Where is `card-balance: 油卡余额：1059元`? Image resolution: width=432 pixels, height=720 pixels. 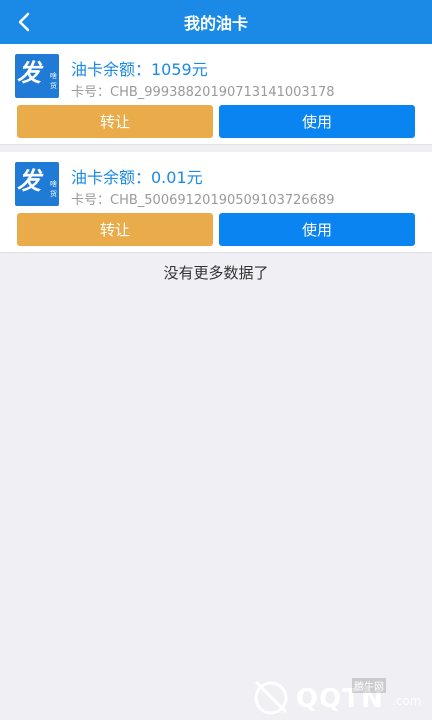 card-balance: 油卡余额：1059元 is located at coordinates (139, 69).